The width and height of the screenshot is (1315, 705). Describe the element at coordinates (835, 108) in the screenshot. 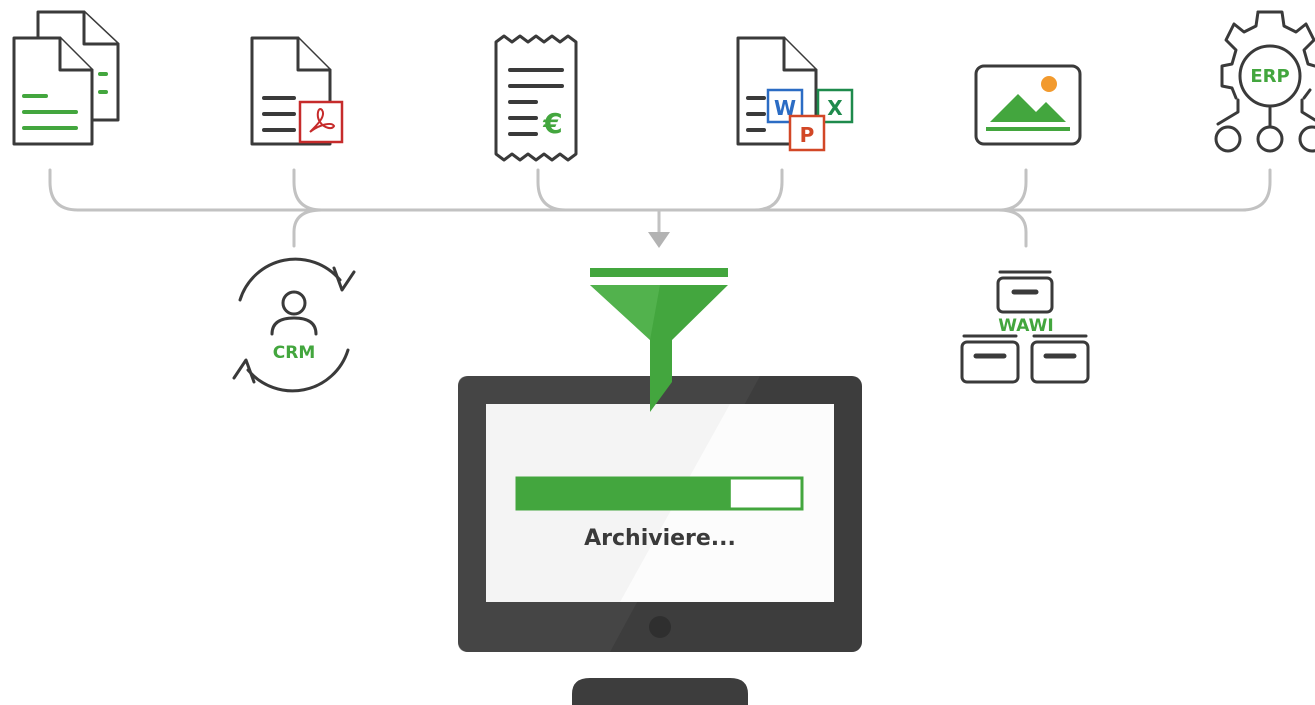

I see `svg-text: X` at that location.